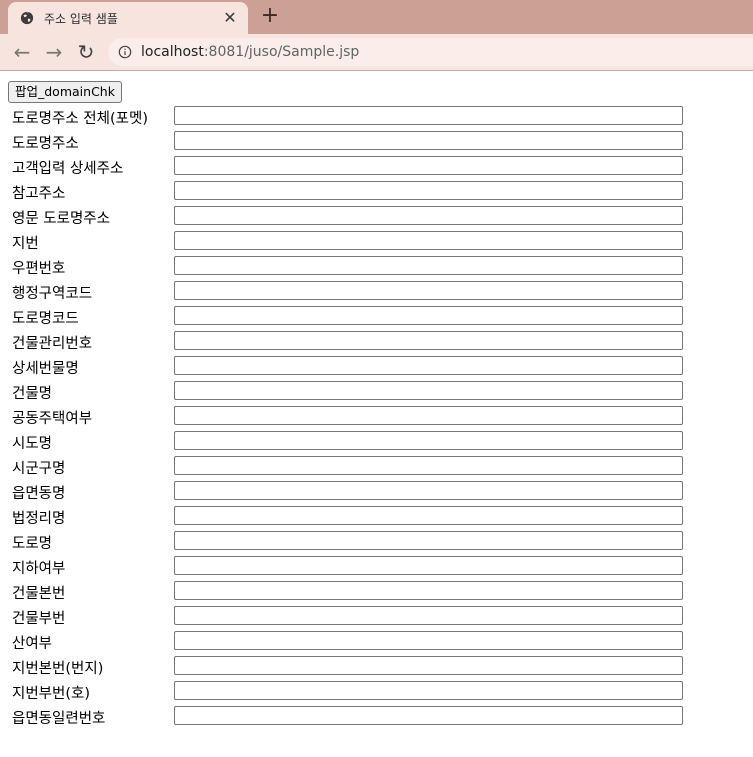 The image size is (753, 757). What do you see at coordinates (39, 269) in the screenshot?
I see `field-label: 우편번호` at bounding box center [39, 269].